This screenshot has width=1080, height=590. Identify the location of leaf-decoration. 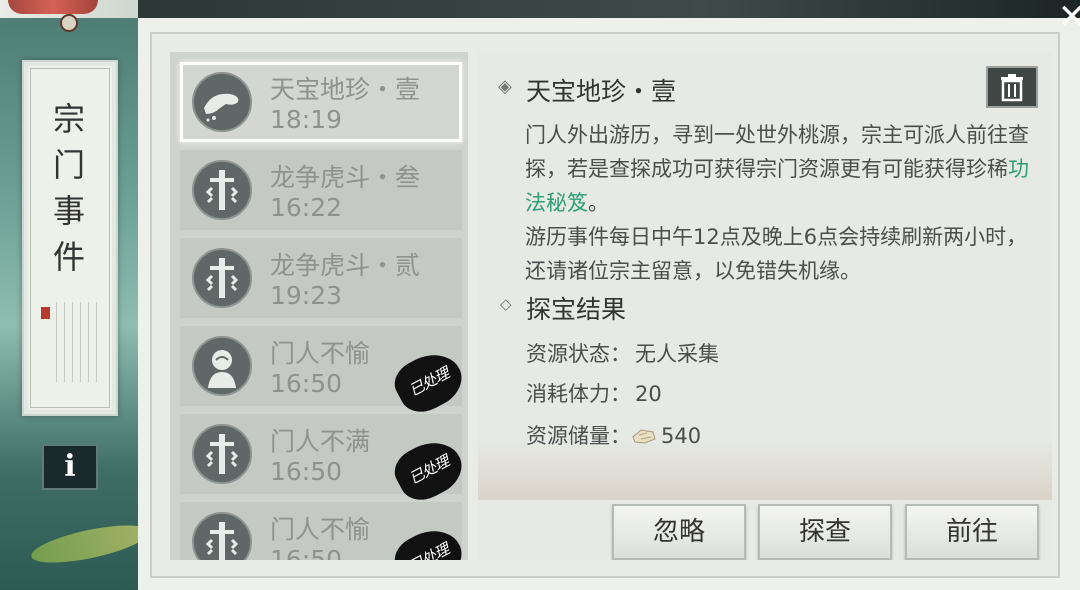
(83, 544).